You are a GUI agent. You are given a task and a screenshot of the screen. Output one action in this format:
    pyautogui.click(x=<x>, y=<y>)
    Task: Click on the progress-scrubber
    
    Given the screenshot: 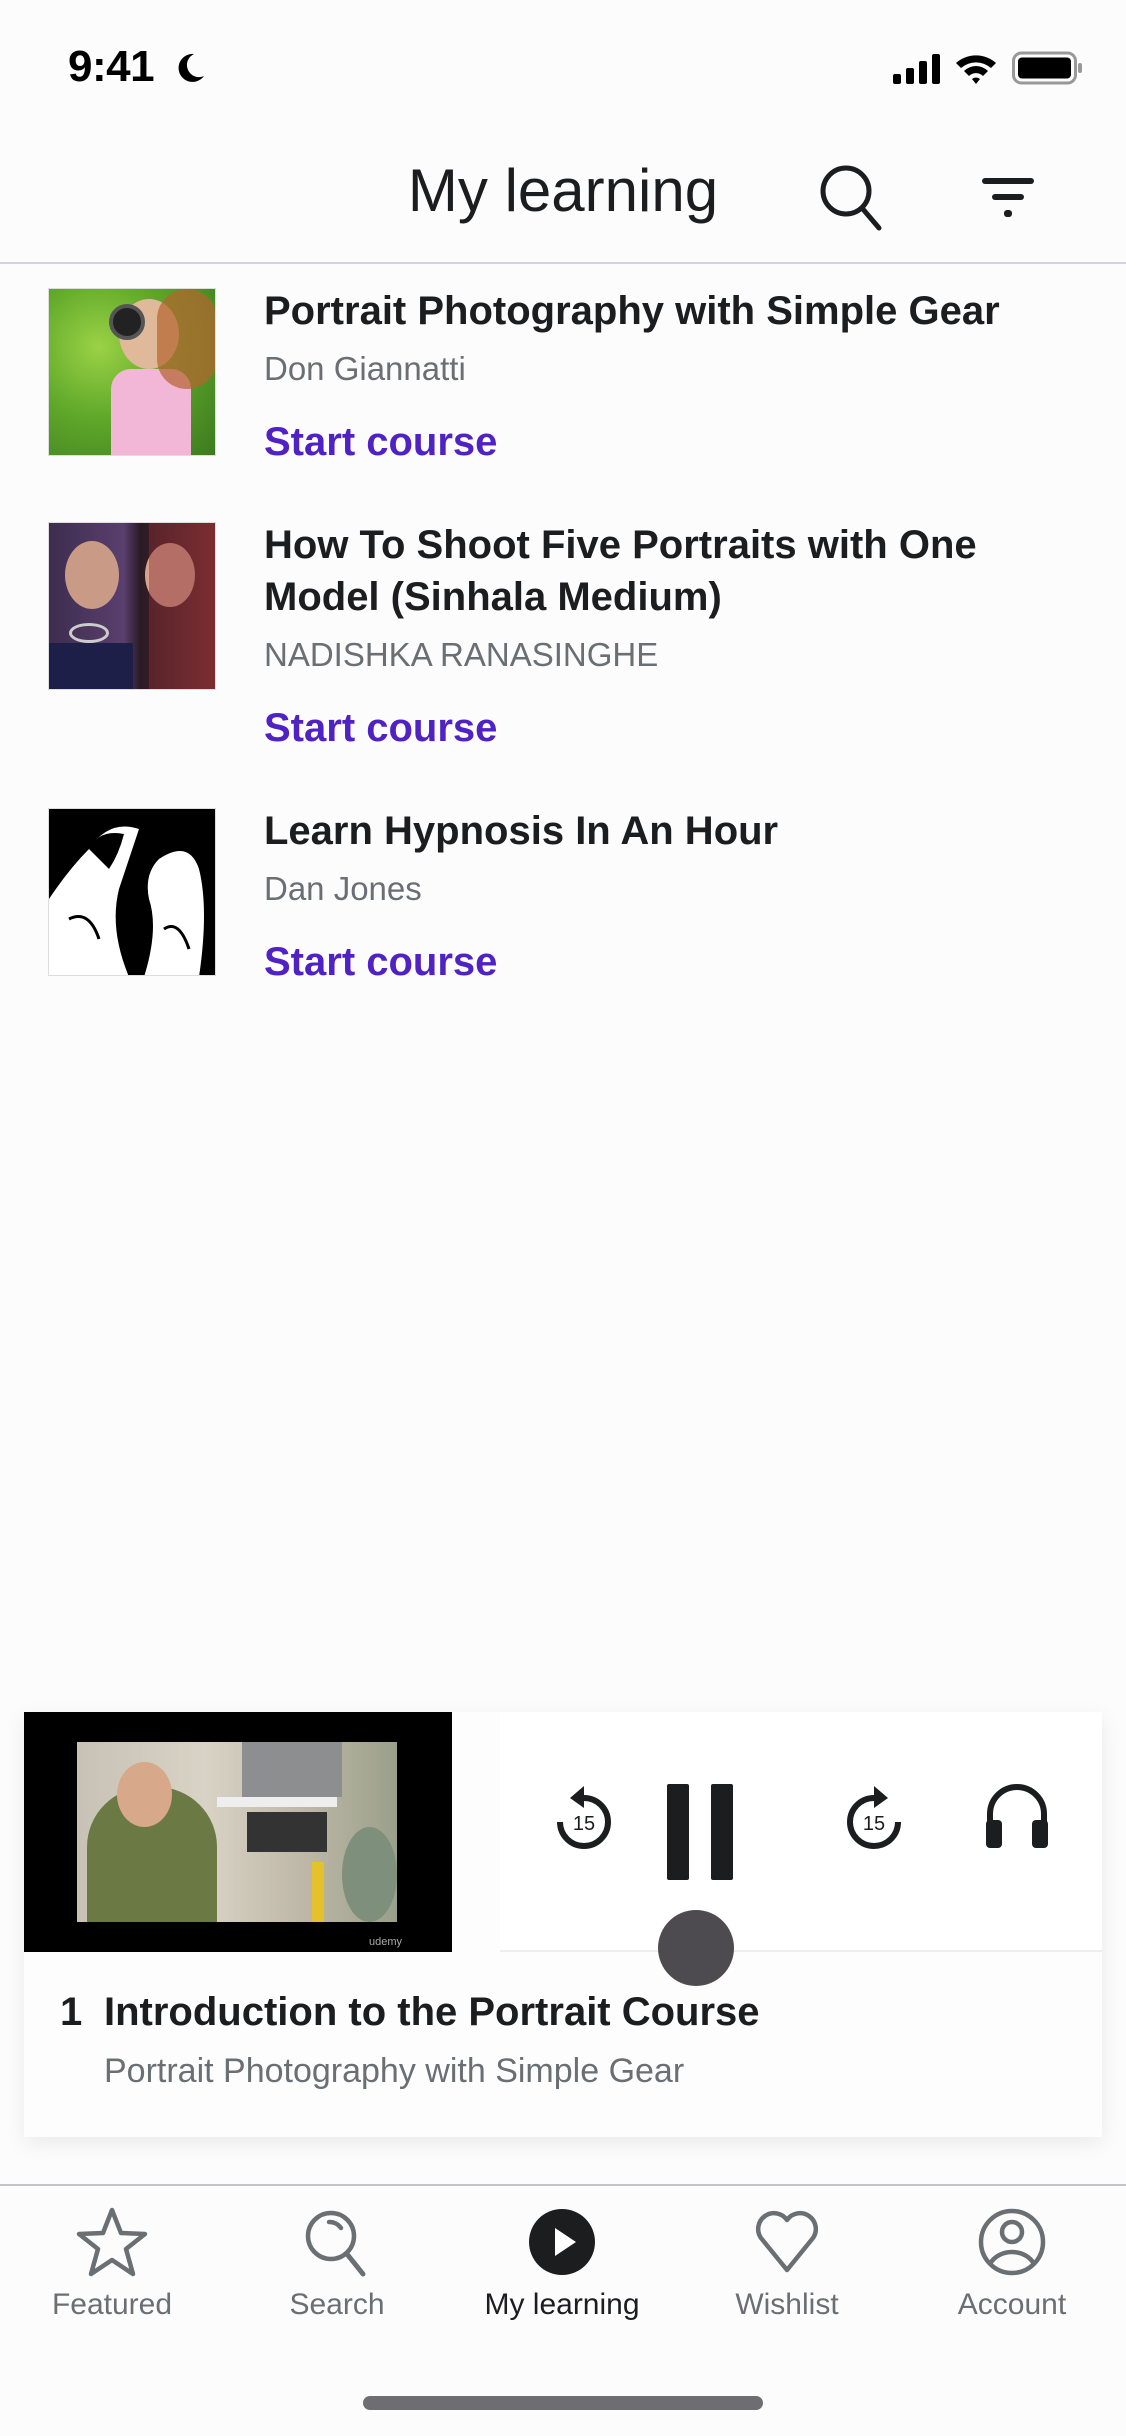 What is the action you would take?
    pyautogui.click(x=696, y=1948)
    